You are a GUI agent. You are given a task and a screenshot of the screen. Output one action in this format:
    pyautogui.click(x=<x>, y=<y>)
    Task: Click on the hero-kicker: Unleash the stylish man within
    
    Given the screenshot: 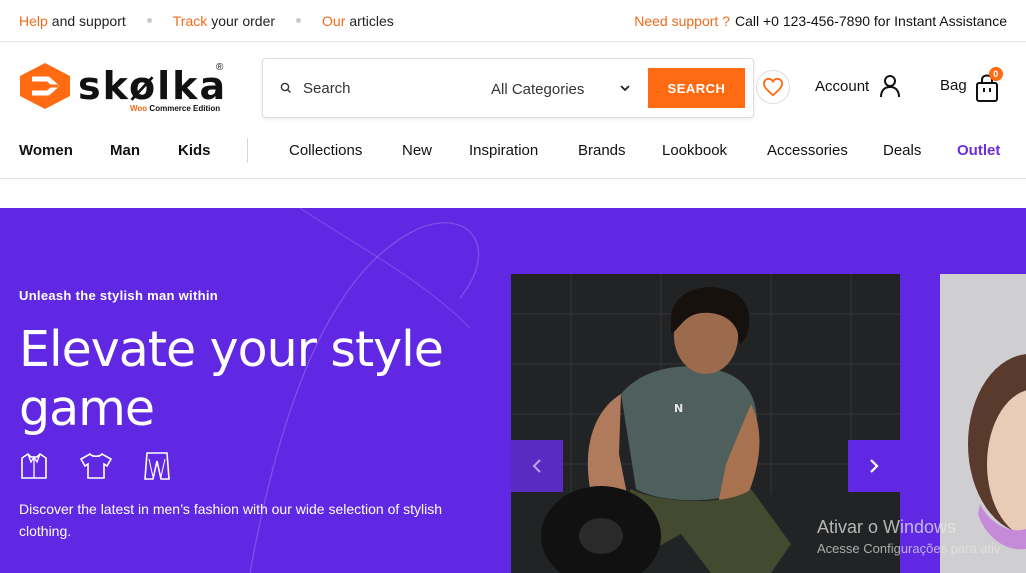 What is the action you would take?
    pyautogui.click(x=118, y=295)
    